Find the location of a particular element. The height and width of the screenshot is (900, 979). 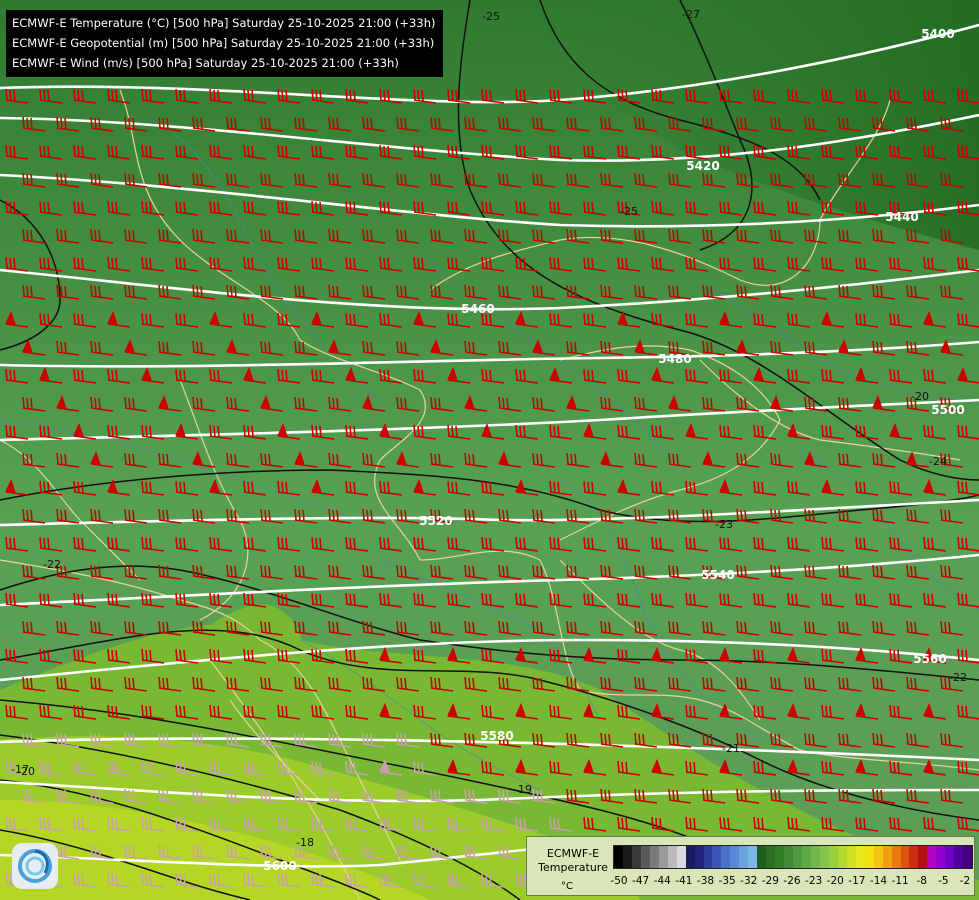

legend-color-bar is located at coordinates (793, 857).